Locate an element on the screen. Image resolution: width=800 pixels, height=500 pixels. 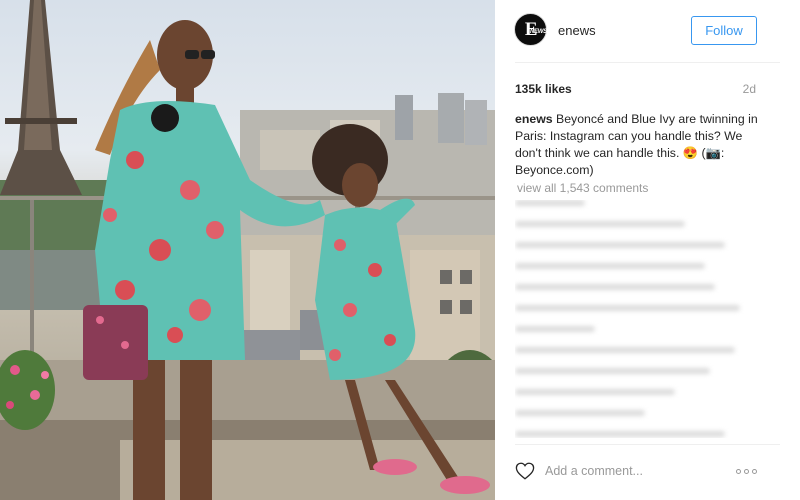
more-options-icon is located at coordinates (748, 471).